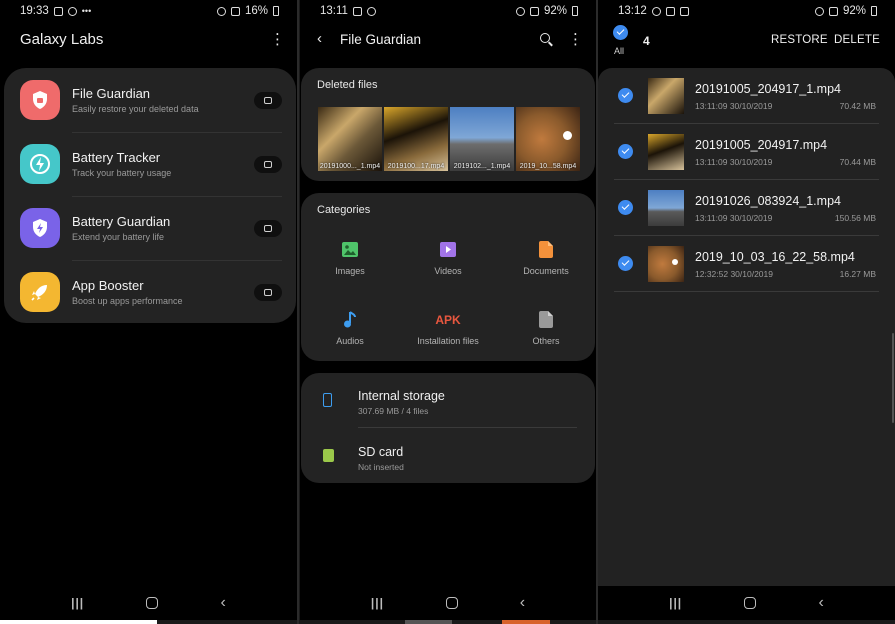  Describe the element at coordinates (546, 249) in the screenshot. I see `document-icon` at that location.